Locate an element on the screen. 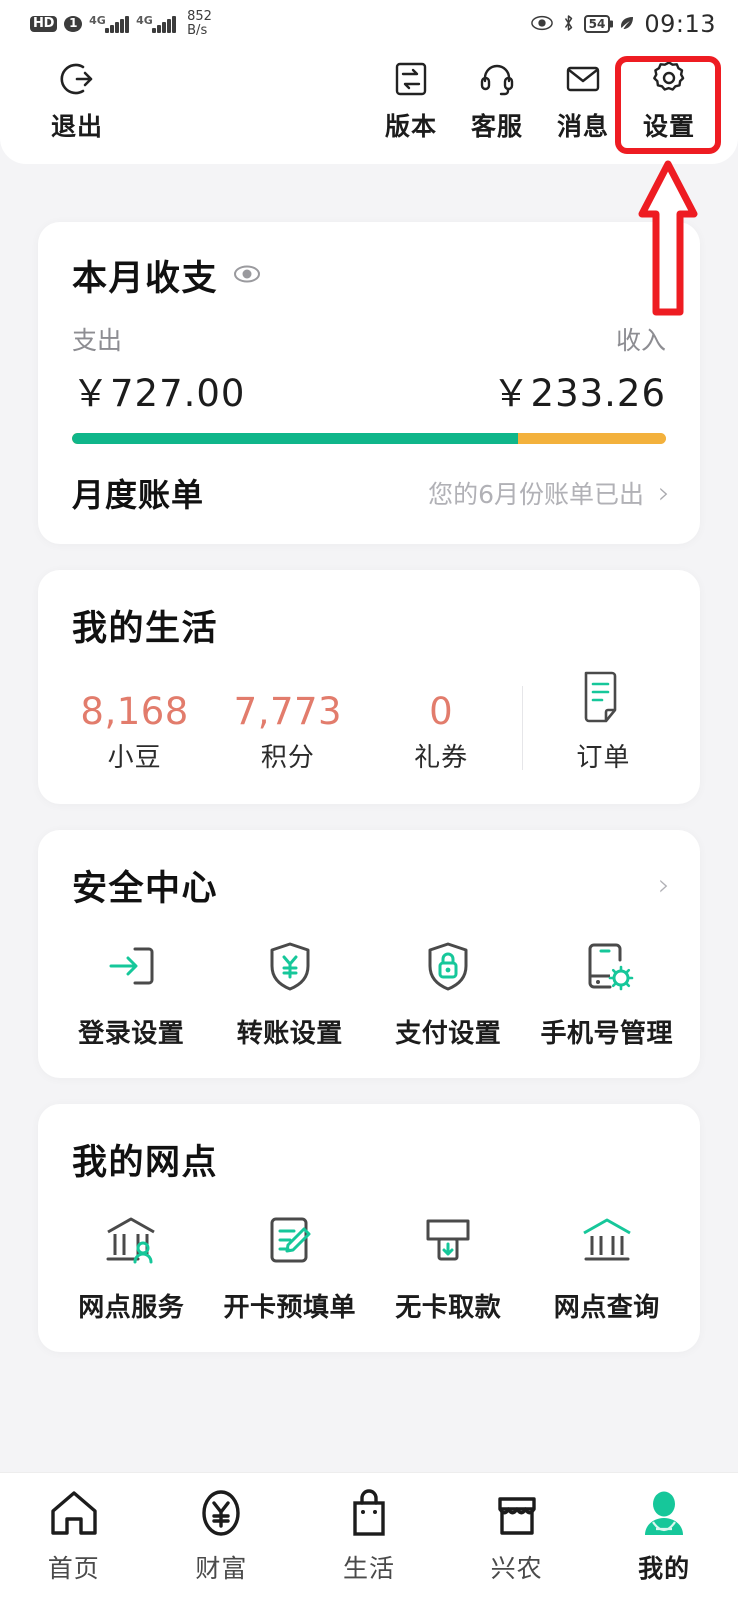 The height and width of the screenshot is (1600, 738). version-label: 版本 is located at coordinates (410, 126).